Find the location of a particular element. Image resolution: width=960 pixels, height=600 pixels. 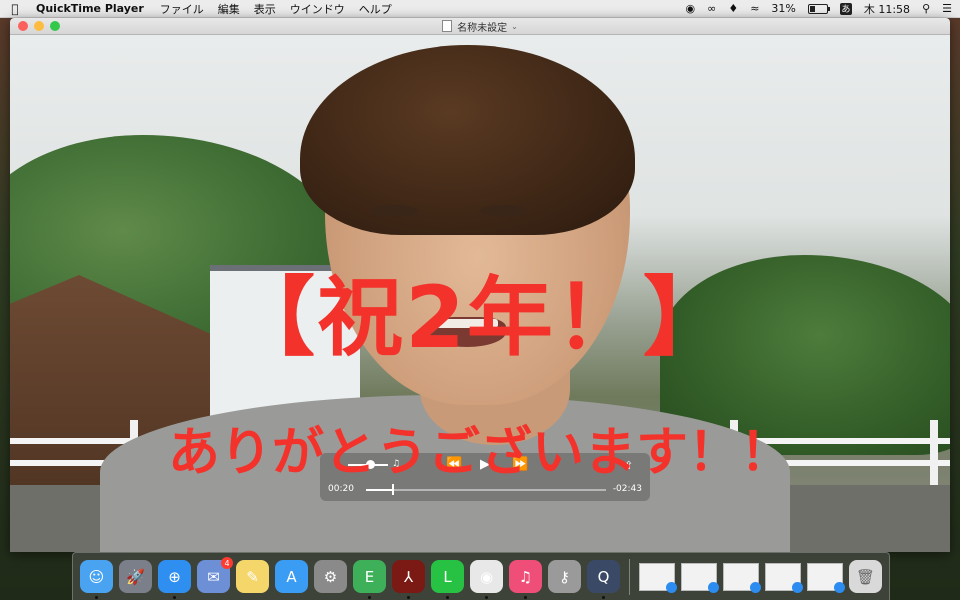

fullscreen-button is located at coordinates (55, 26).